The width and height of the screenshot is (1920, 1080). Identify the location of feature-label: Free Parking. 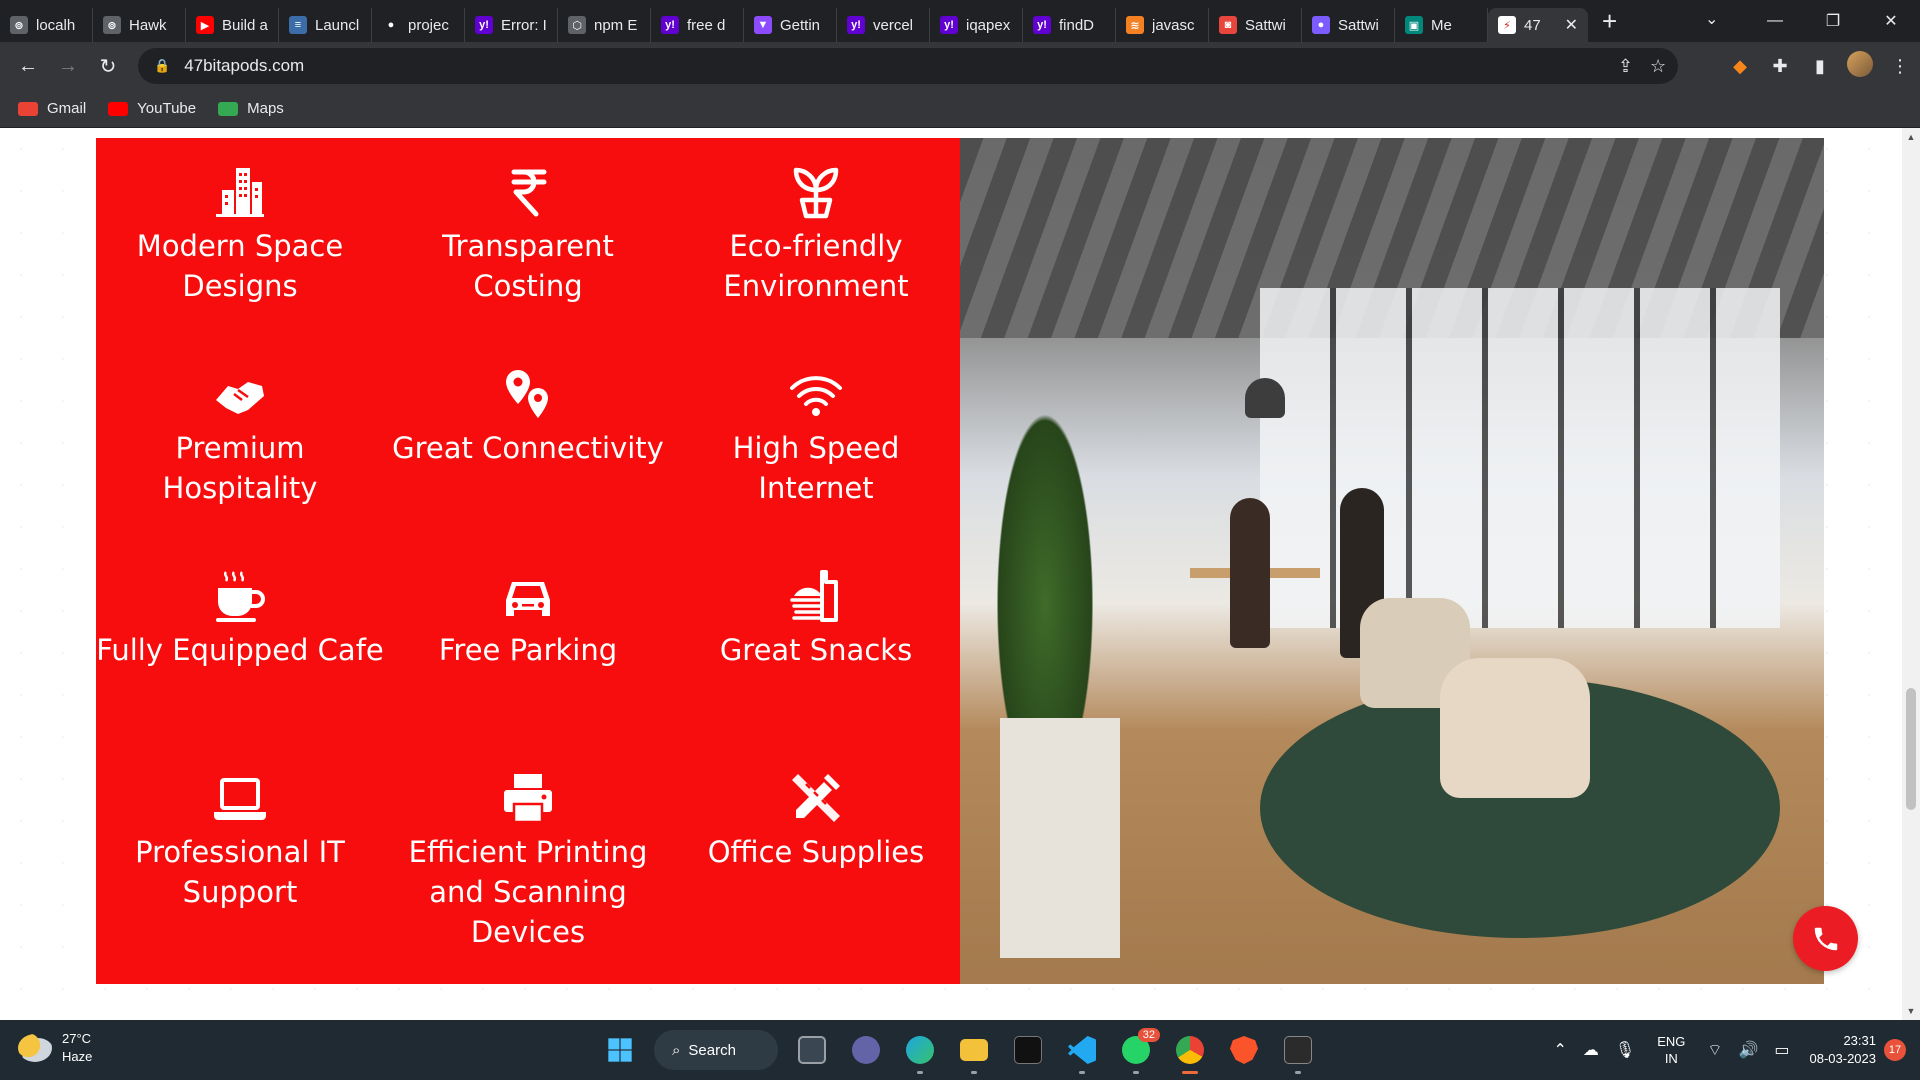
(528, 650).